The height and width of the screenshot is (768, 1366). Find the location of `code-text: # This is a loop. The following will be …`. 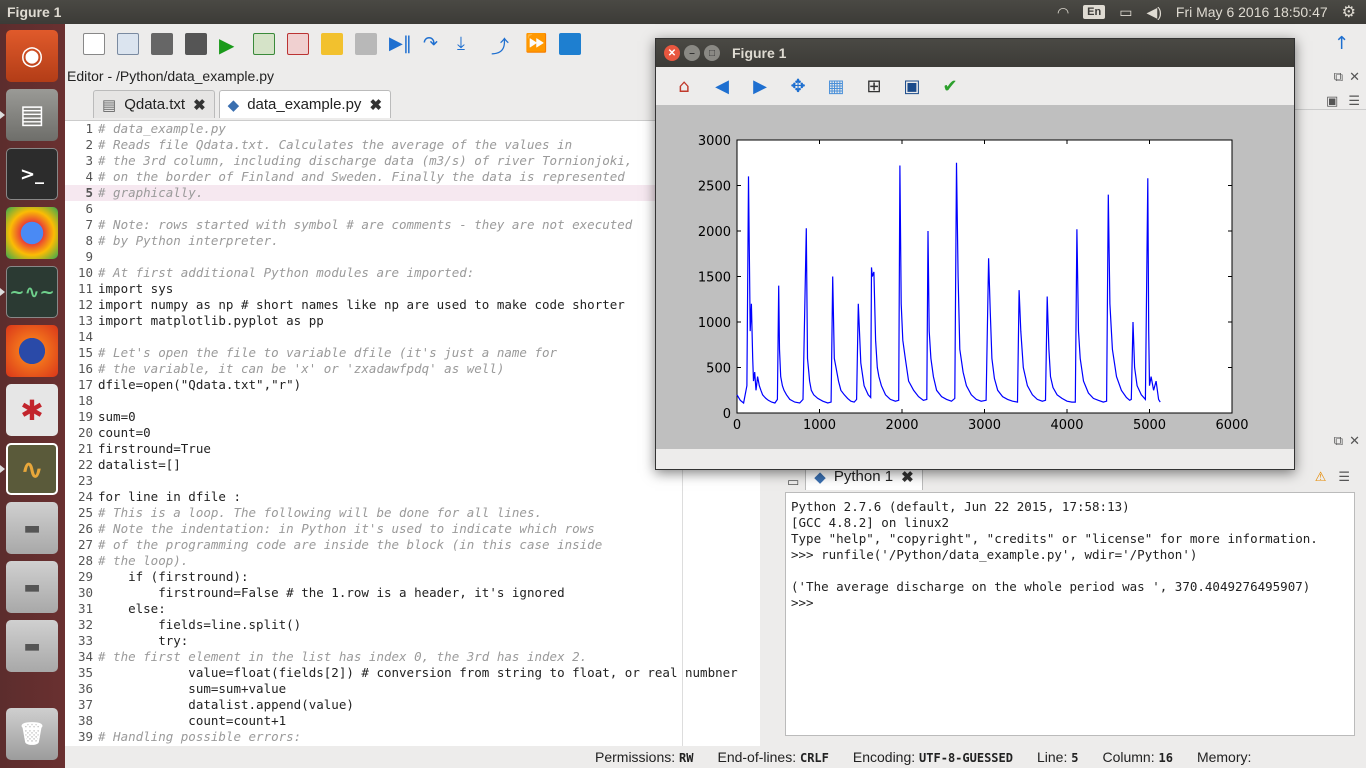

code-text: # This is a loop. The following will be … is located at coordinates (320, 512).